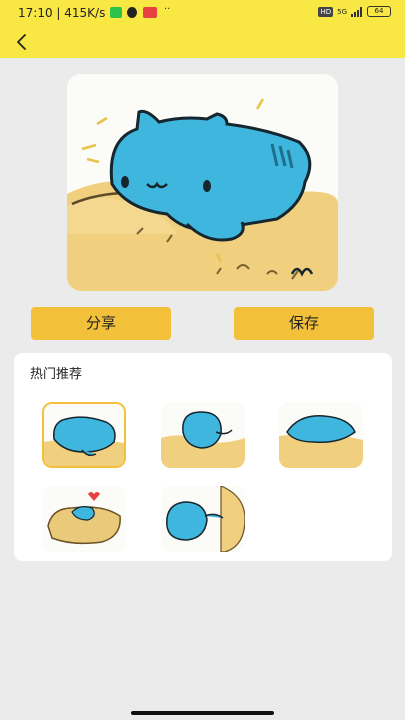  I want to click on wechat-icon, so click(116, 12).